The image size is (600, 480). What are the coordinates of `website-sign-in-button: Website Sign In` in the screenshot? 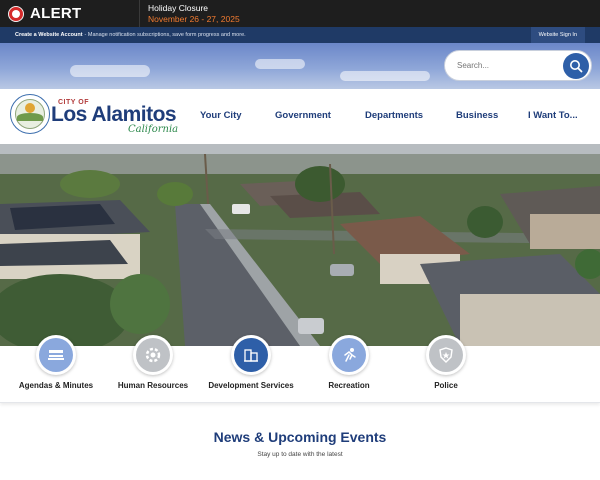 It's located at (557, 35).